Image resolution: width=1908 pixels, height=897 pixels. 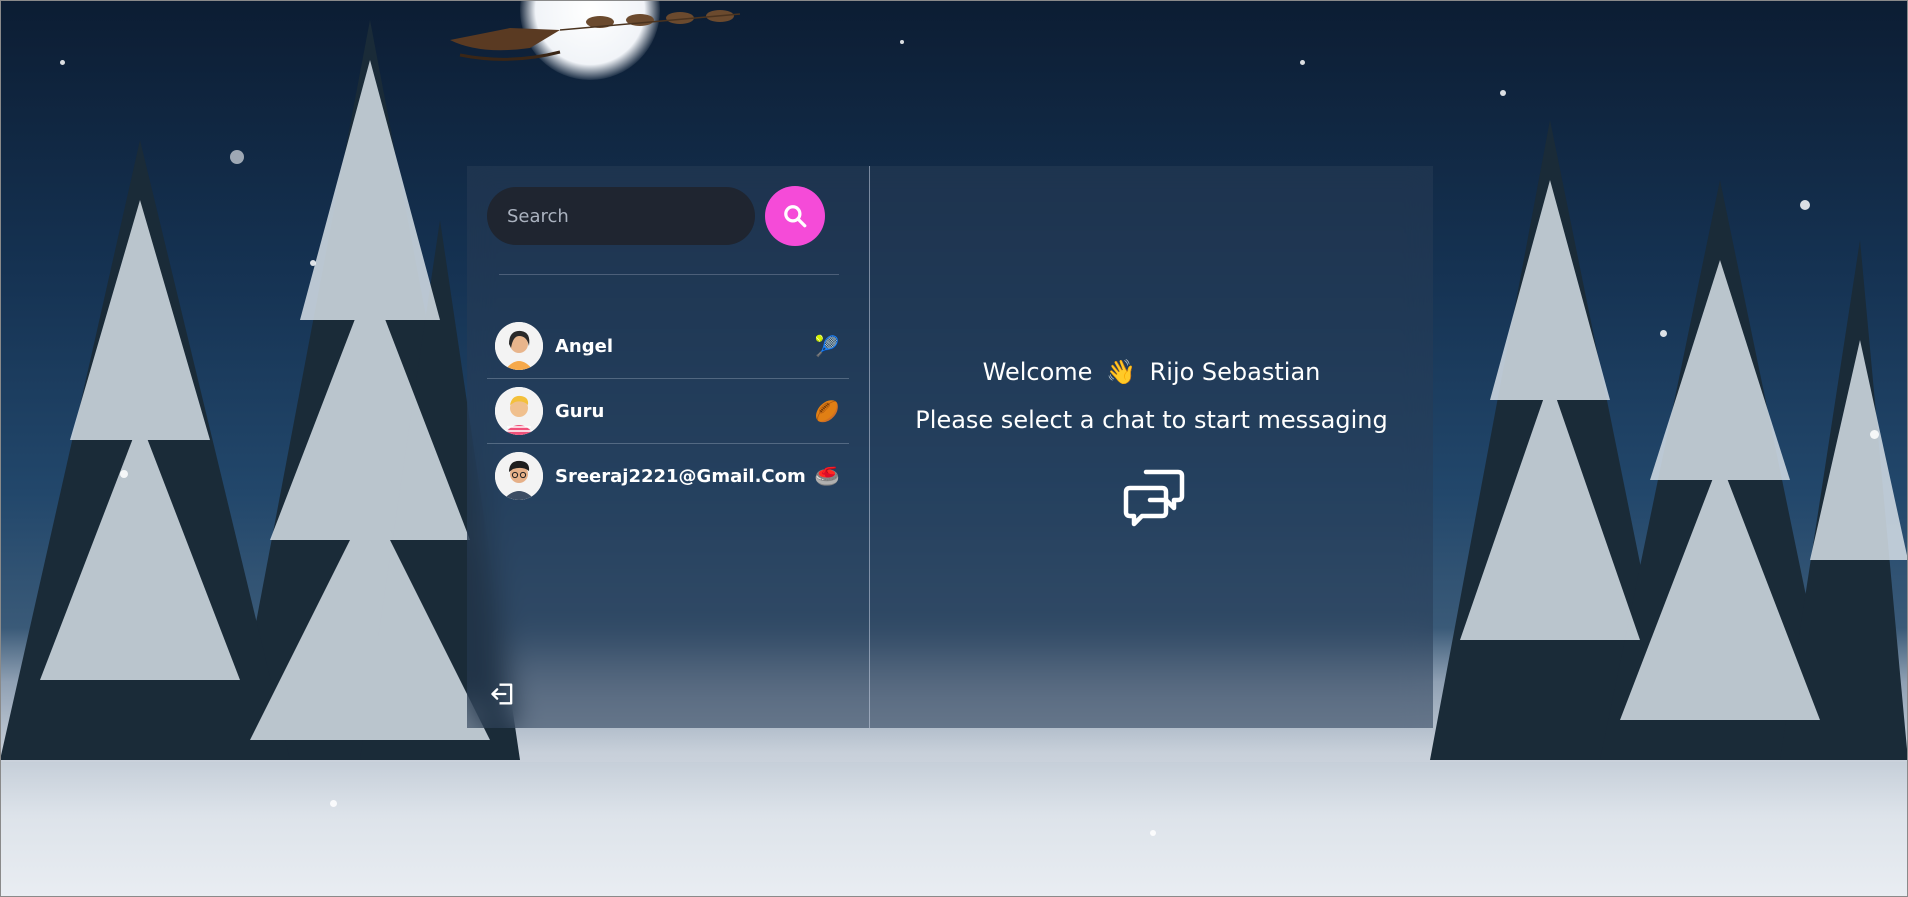 I want to click on chat-name: Sreeraj2221@Gmail.Com, so click(x=680, y=476).